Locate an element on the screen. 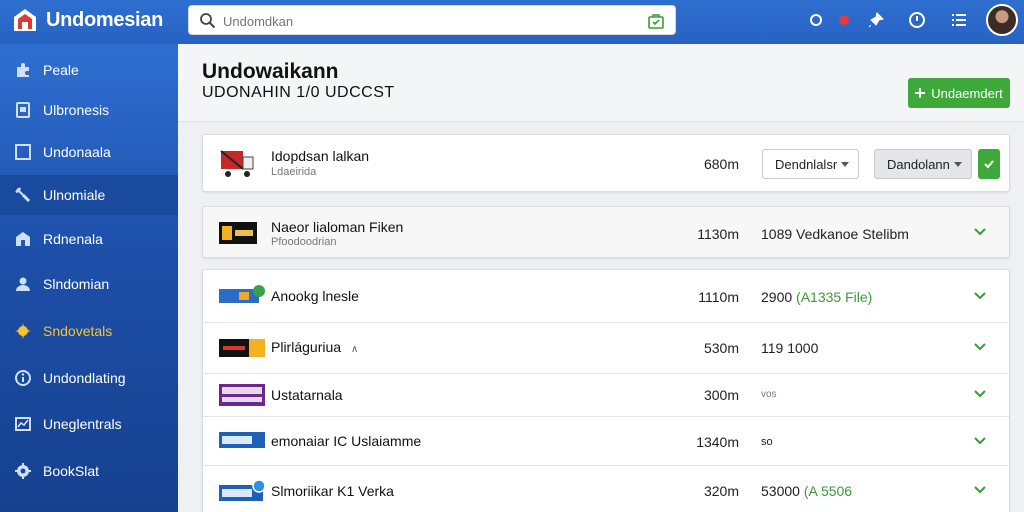 Image resolution: width=1024 pixels, height=512 pixels. sidebar-item-undonaala: Undonaala is located at coordinates (89, 152).